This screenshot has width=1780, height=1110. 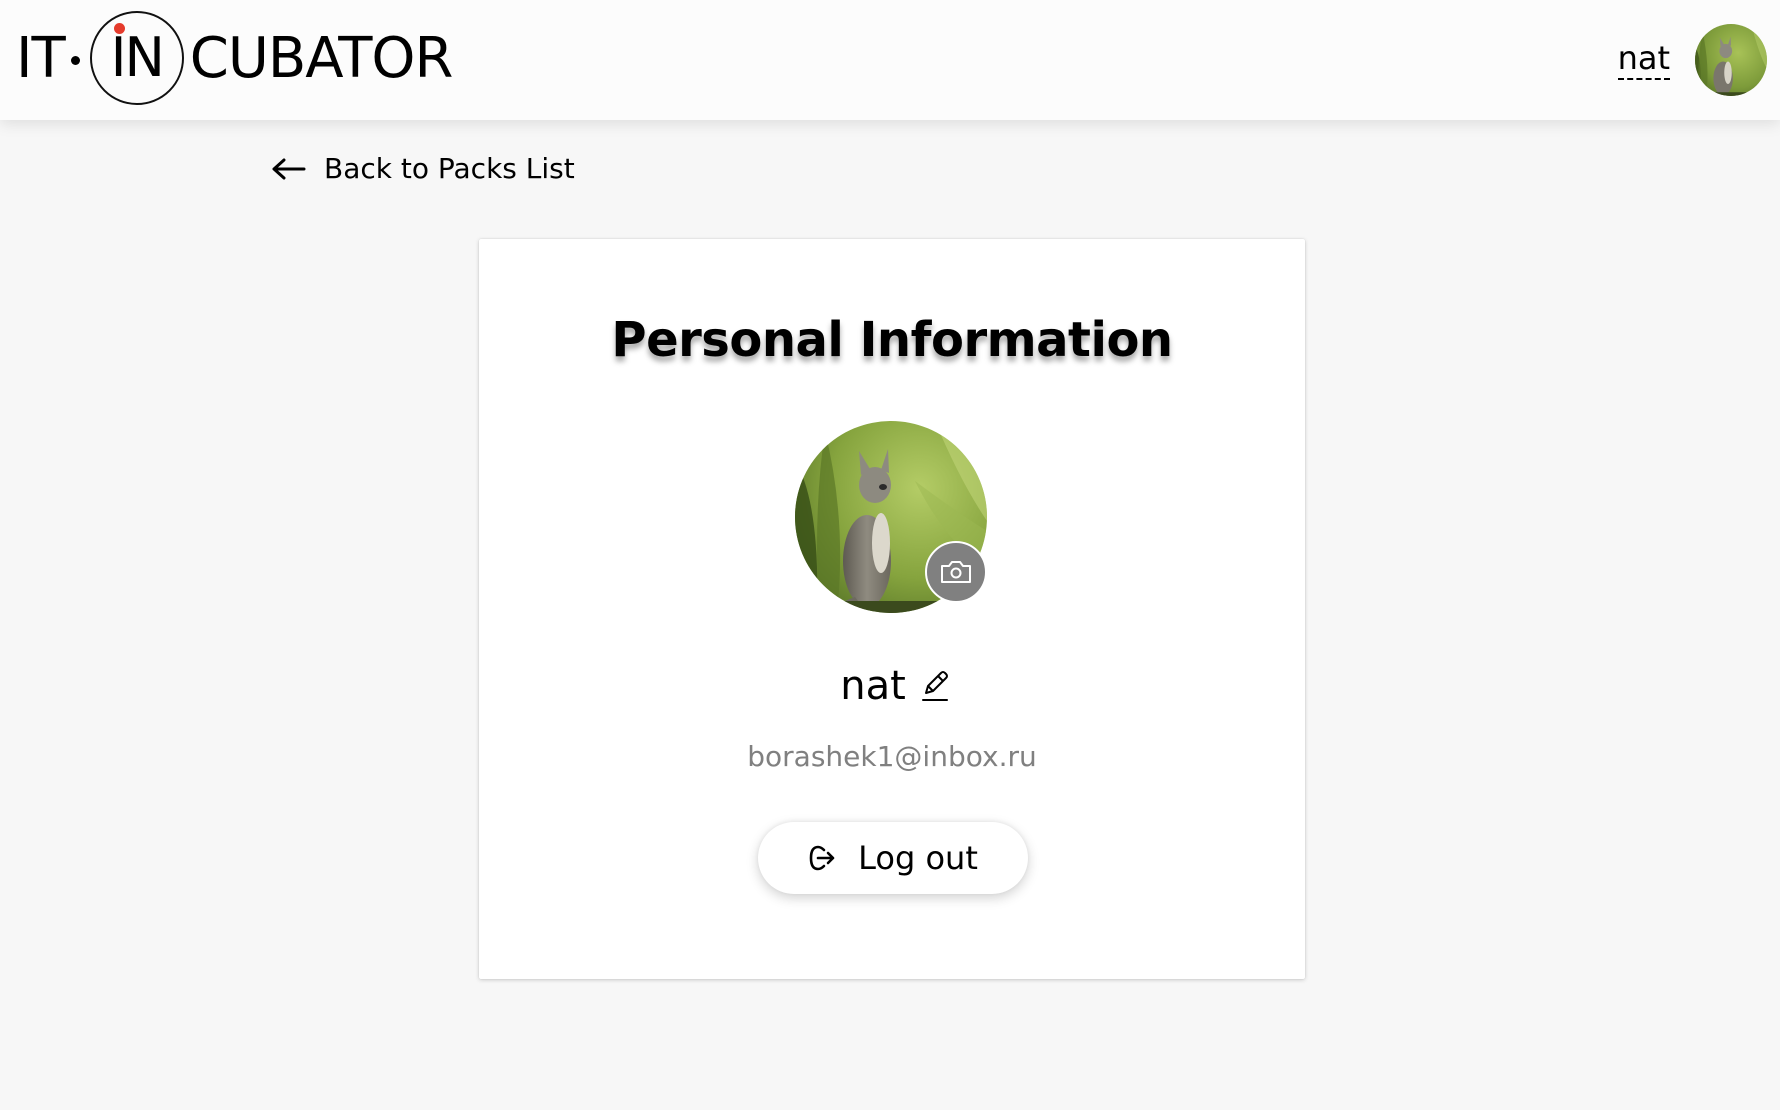 I want to click on camera-icon, so click(x=956, y=572).